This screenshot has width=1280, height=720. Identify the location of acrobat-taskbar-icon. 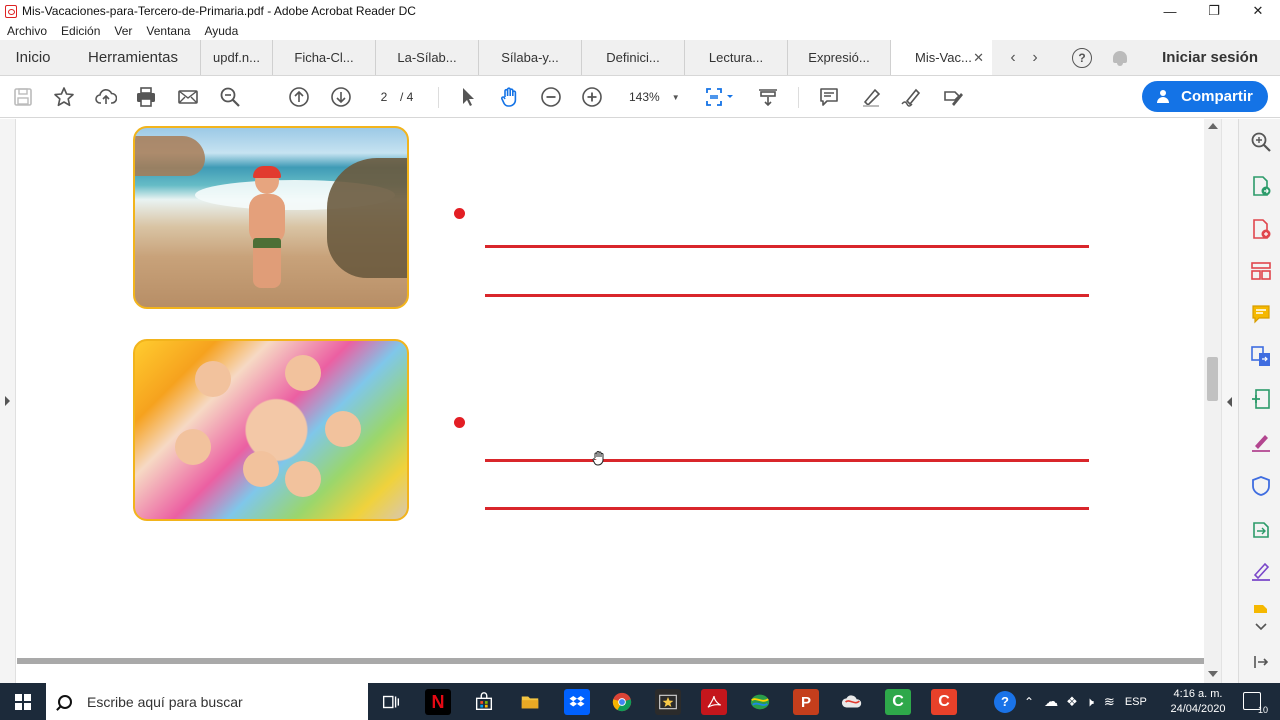
(714, 702).